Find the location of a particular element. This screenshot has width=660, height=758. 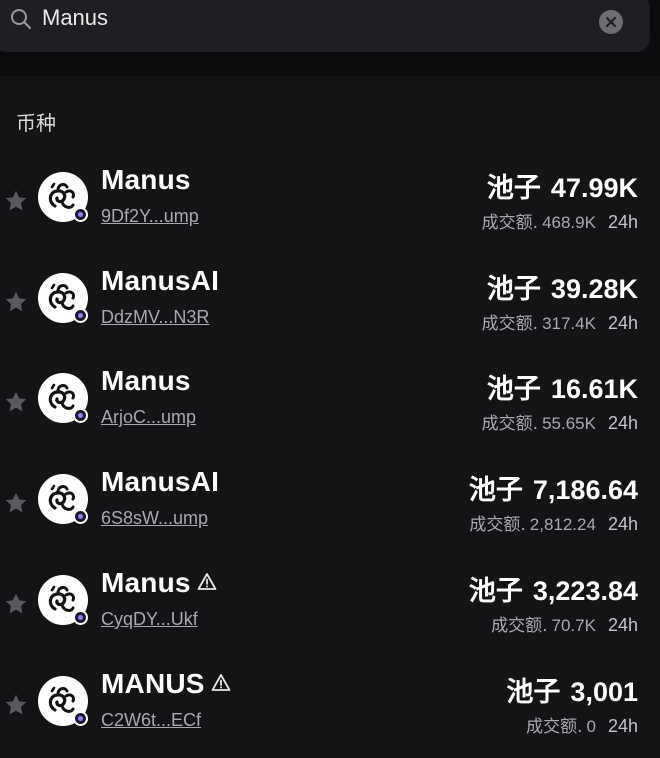

volume-value: 70.7K is located at coordinates (573, 625).